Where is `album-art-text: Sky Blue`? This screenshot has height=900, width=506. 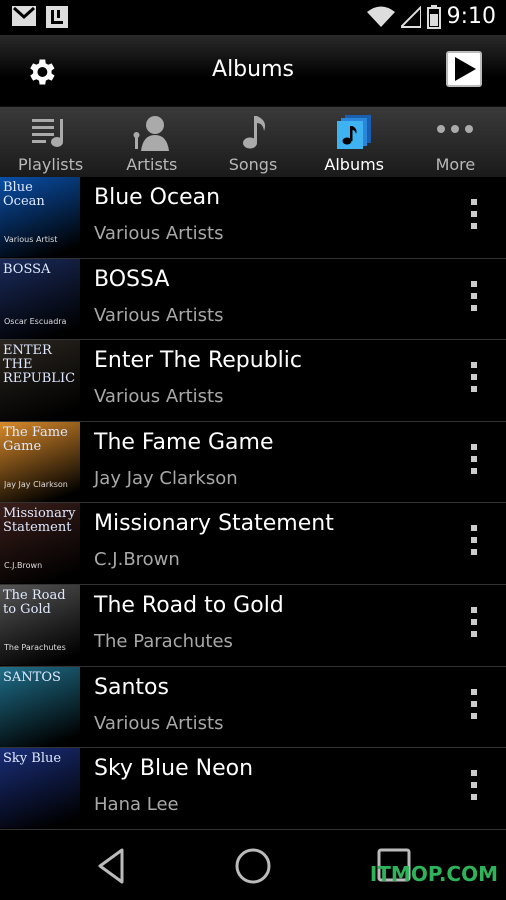 album-art-text: Sky Blue is located at coordinates (32, 759).